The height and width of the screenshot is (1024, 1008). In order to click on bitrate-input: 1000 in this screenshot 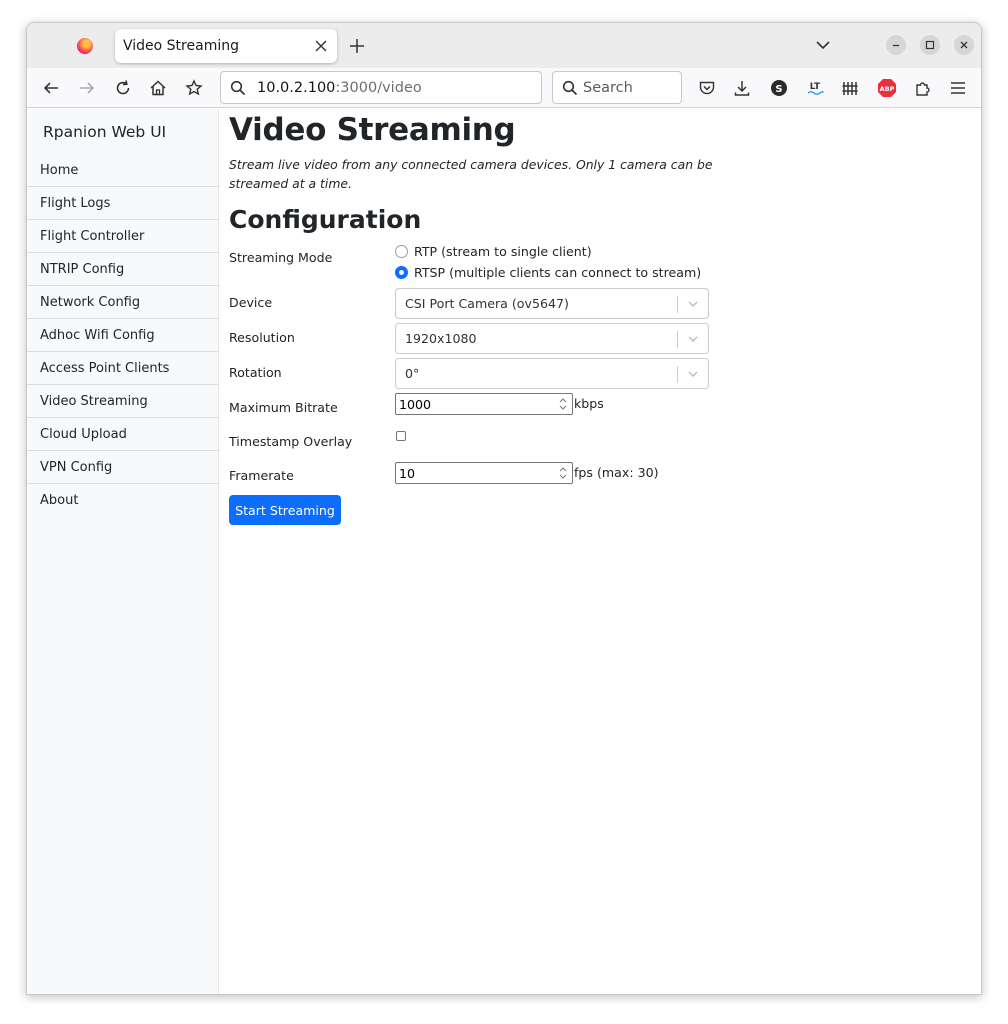, I will do `click(484, 404)`.